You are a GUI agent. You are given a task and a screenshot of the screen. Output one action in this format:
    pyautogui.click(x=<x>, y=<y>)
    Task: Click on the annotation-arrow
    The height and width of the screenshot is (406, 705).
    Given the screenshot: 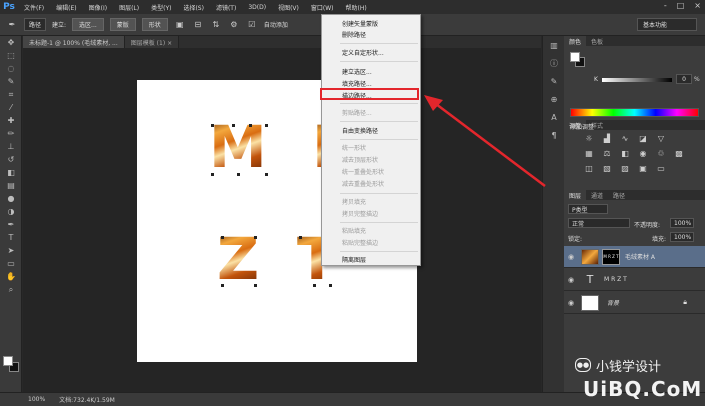 What is the action you would take?
    pyautogui.click(x=485, y=141)
    